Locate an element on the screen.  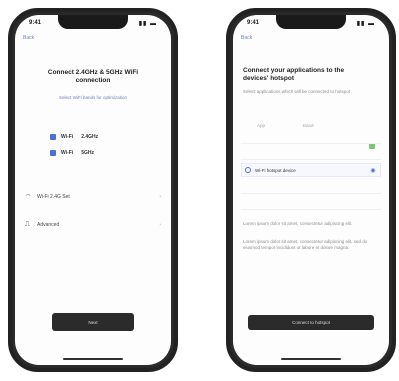
page-title: Connect 2.4GHz & 5GHz WiFi connection is located at coordinates (93, 76).